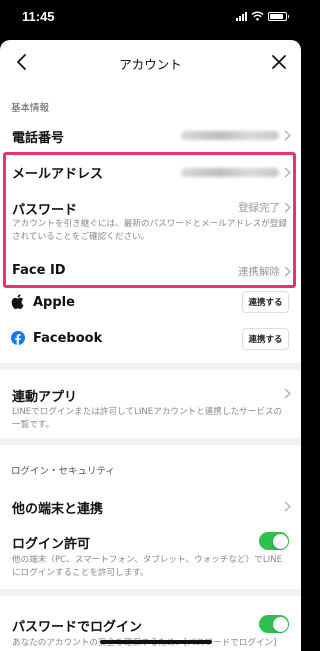  What do you see at coordinates (51, 544) in the screenshot?
I see `login-permission-label: ログイン許可` at bounding box center [51, 544].